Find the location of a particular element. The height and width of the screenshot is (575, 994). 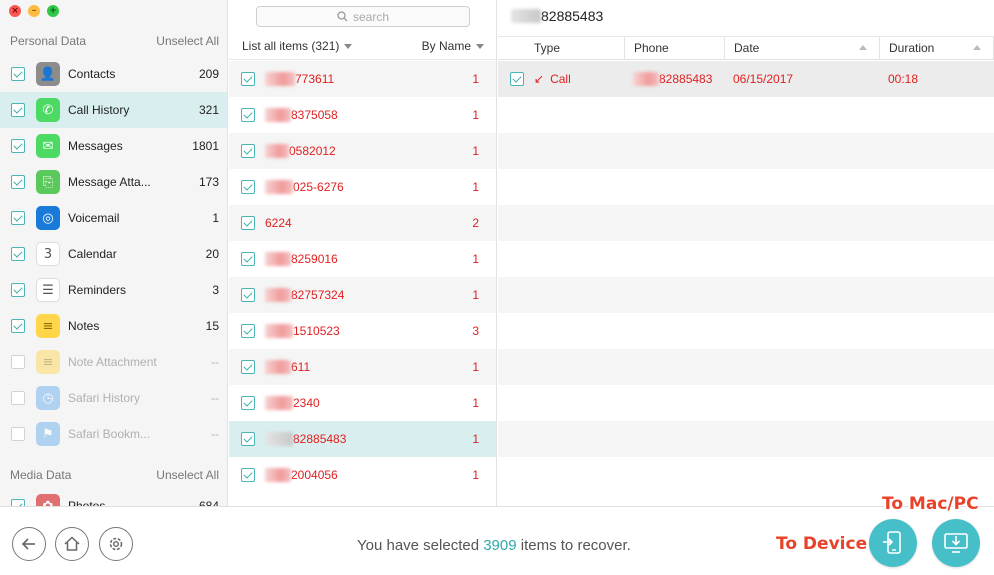

list-item: 8259016 1 is located at coordinates (362, 259).